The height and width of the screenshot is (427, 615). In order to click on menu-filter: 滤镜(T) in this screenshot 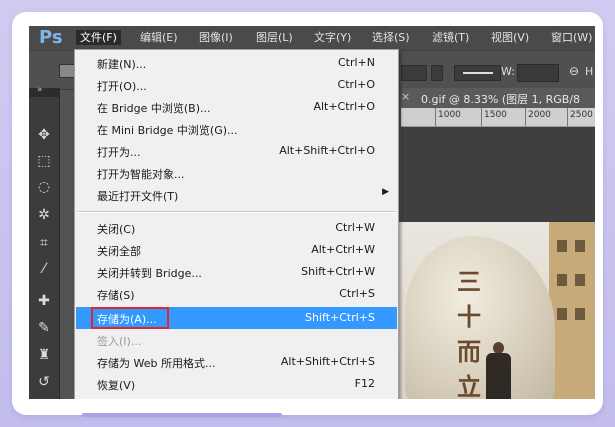, I will do `click(450, 37)`.